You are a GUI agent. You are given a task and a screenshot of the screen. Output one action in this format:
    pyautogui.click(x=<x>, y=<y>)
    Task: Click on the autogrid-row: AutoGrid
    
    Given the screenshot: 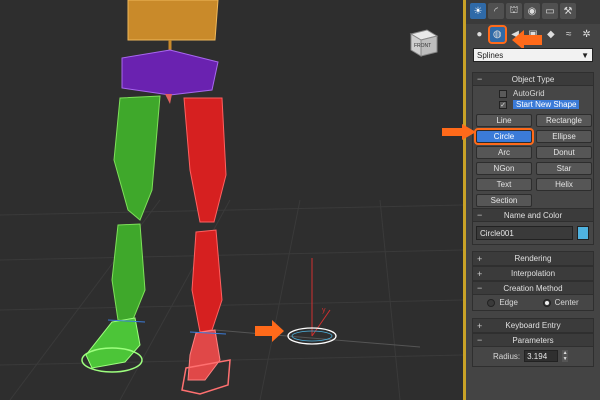 What is the action you would take?
    pyautogui.click(x=533, y=93)
    